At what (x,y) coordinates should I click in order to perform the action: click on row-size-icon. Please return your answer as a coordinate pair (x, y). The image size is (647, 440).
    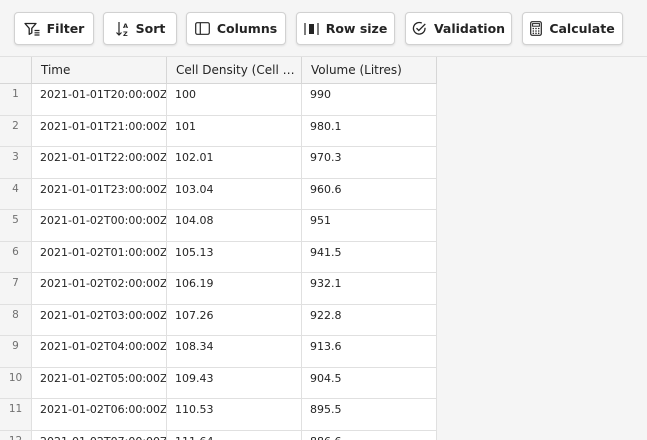
    Looking at the image, I should click on (311, 29).